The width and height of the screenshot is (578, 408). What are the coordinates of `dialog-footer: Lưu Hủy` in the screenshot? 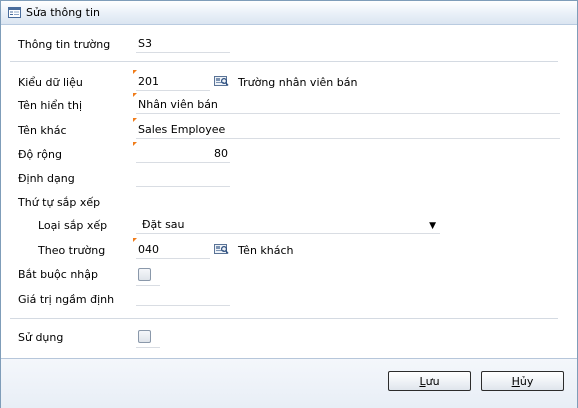 It's located at (289, 383).